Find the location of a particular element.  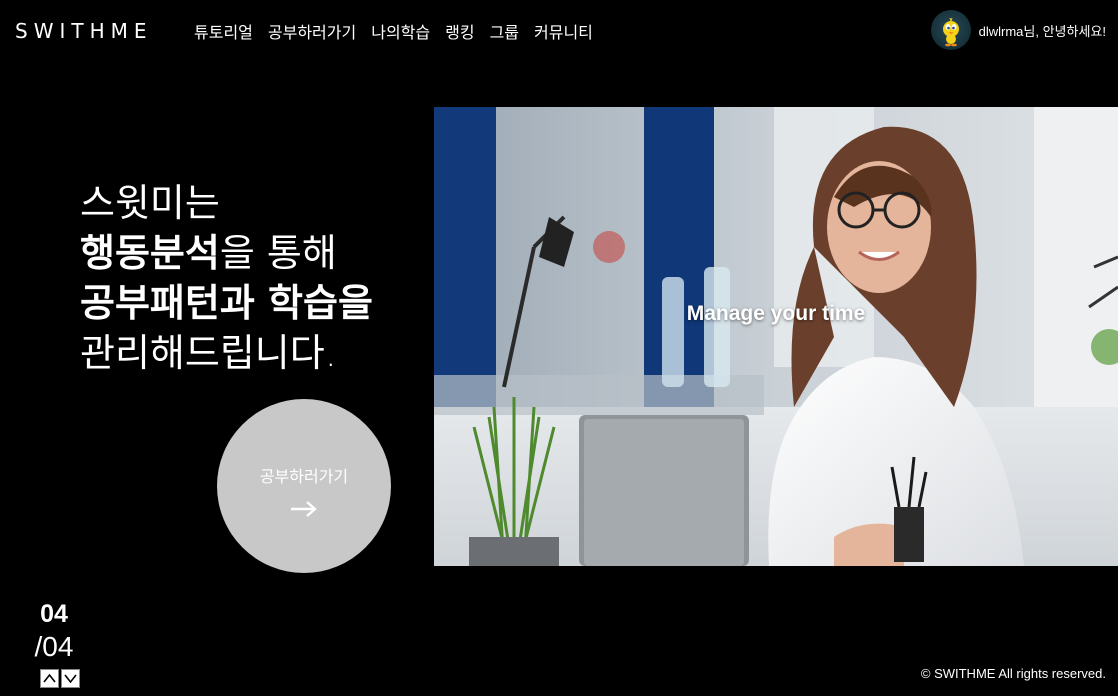

hero-headline: 스윗미는 행동분석을 통해 공부패턴과 학습을 관리해드립니다. is located at coordinates (250, 278).